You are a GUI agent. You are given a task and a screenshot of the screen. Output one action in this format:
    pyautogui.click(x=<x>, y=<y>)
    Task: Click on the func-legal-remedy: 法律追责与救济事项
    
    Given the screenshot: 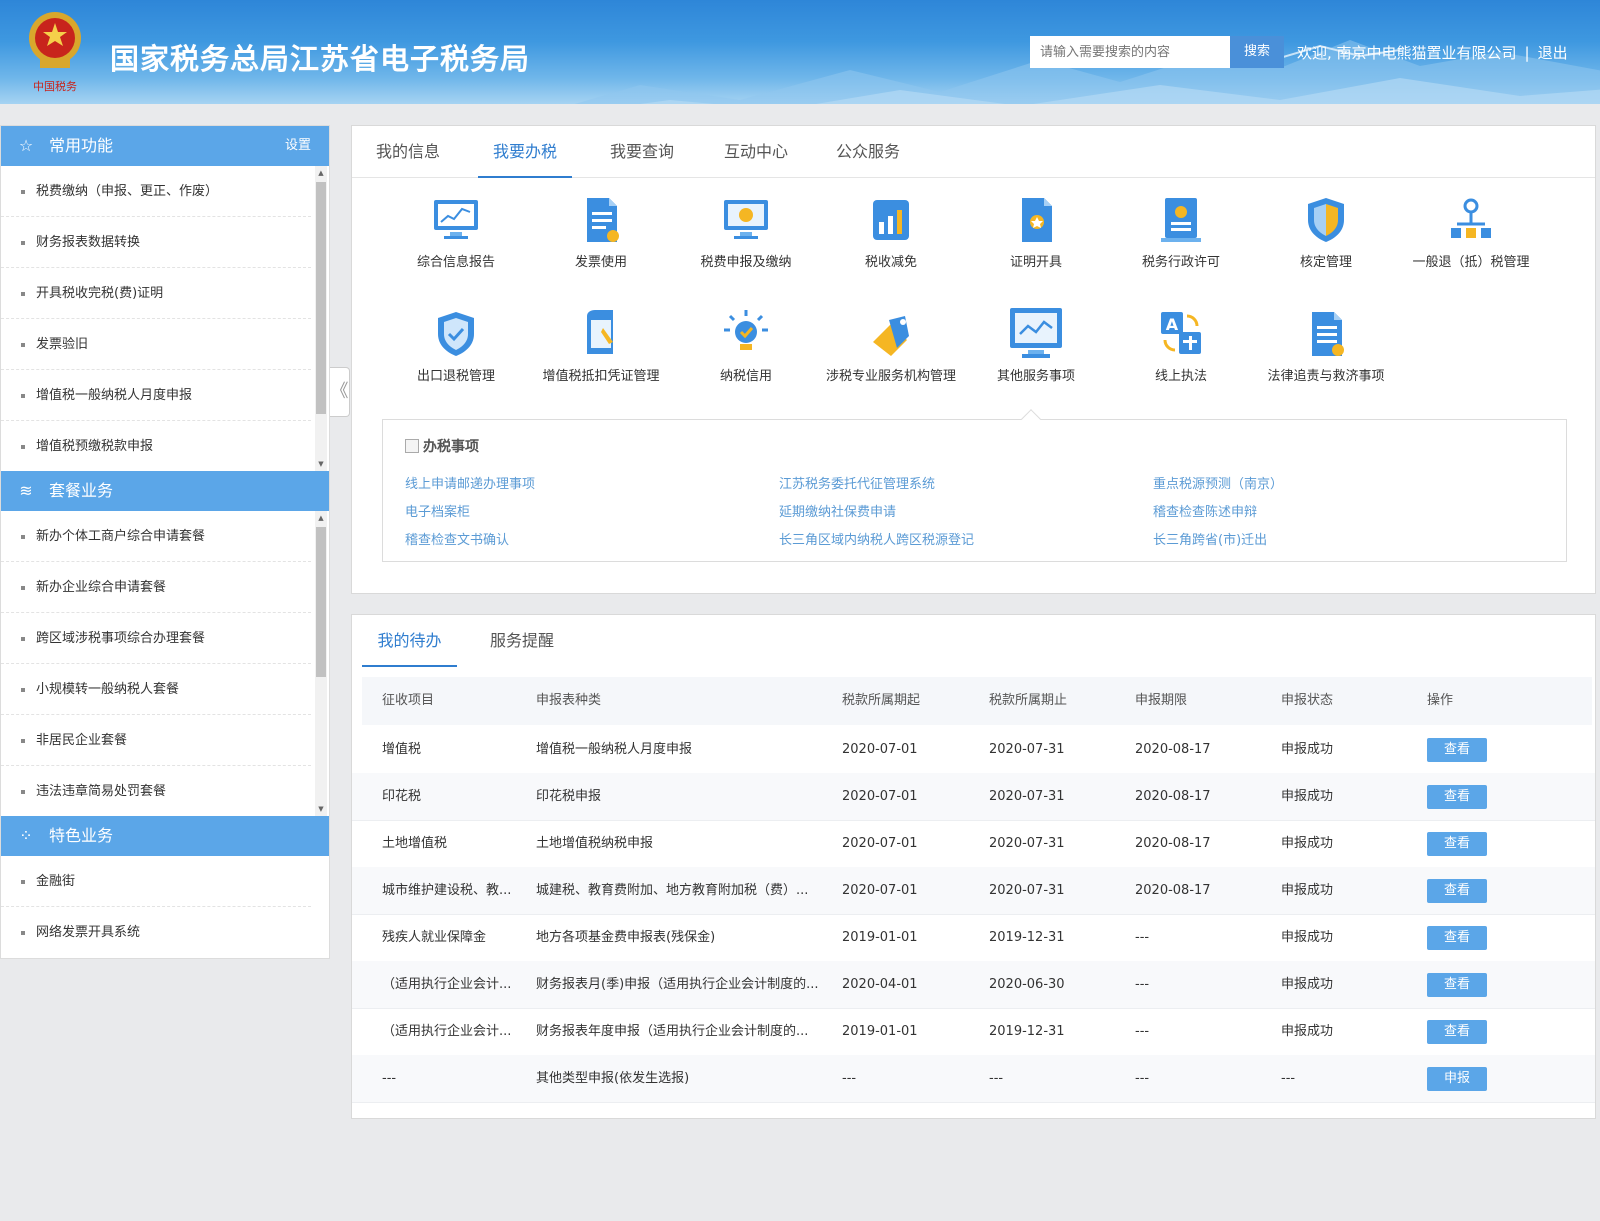 What is the action you would take?
    pyautogui.click(x=1326, y=345)
    